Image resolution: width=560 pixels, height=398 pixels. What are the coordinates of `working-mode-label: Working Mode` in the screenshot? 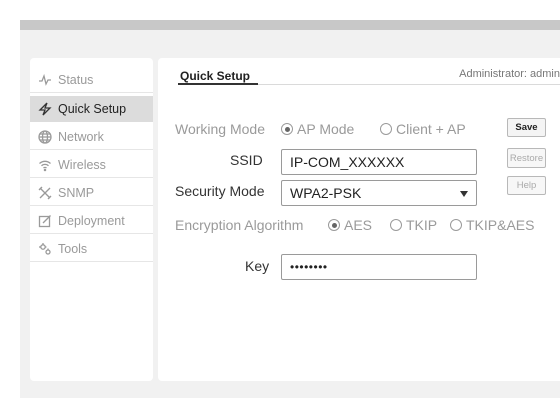 It's located at (220, 129).